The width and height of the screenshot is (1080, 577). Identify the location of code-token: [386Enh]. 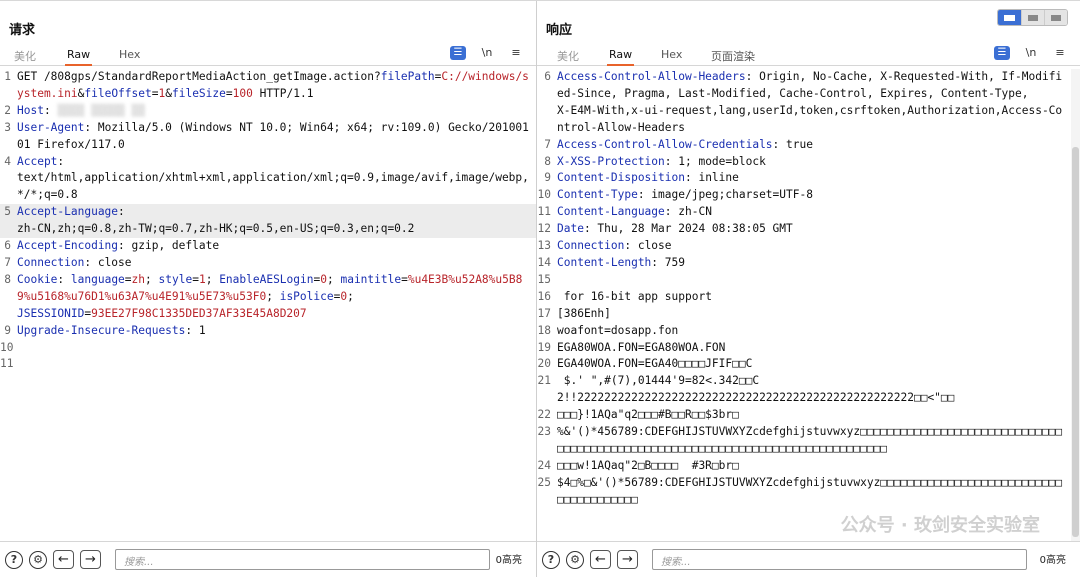
(584, 313).